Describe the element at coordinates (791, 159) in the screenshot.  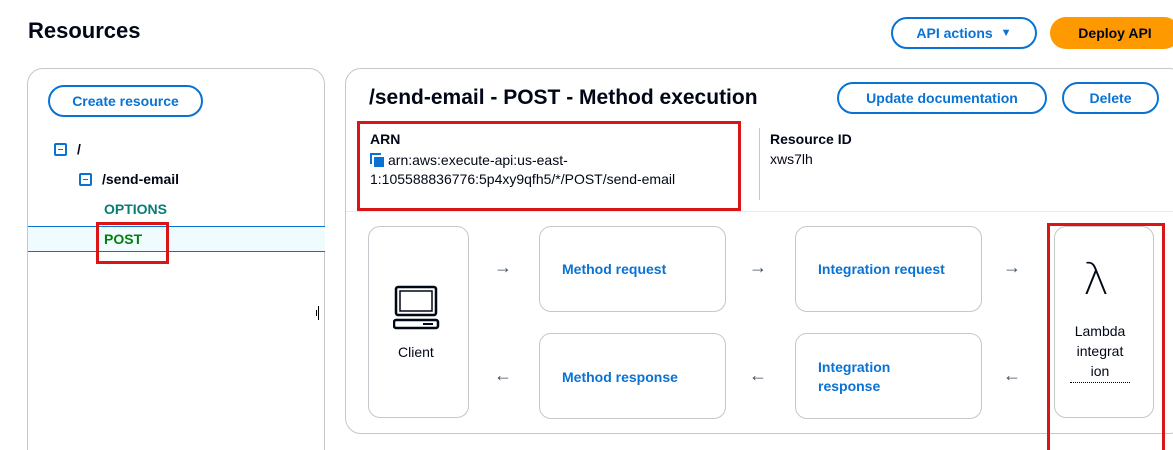
I see `resource-id-value: xws7lh` at that location.